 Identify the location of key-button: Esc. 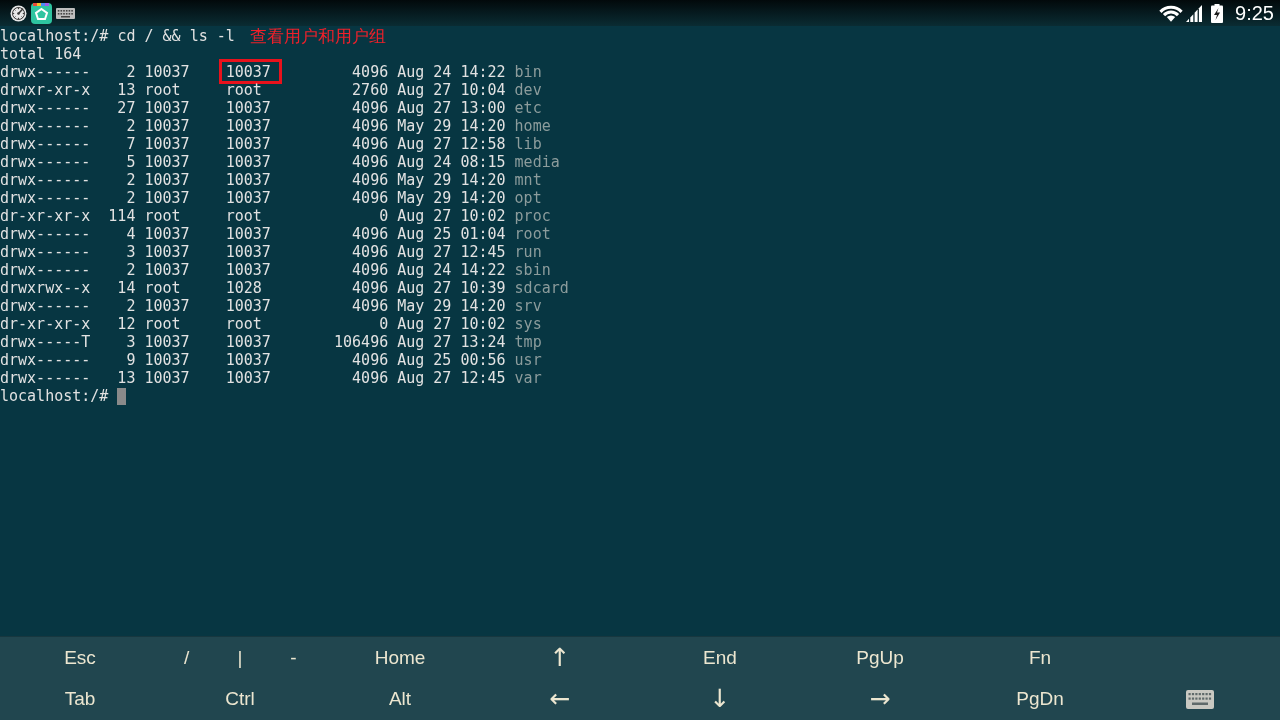
(80, 657).